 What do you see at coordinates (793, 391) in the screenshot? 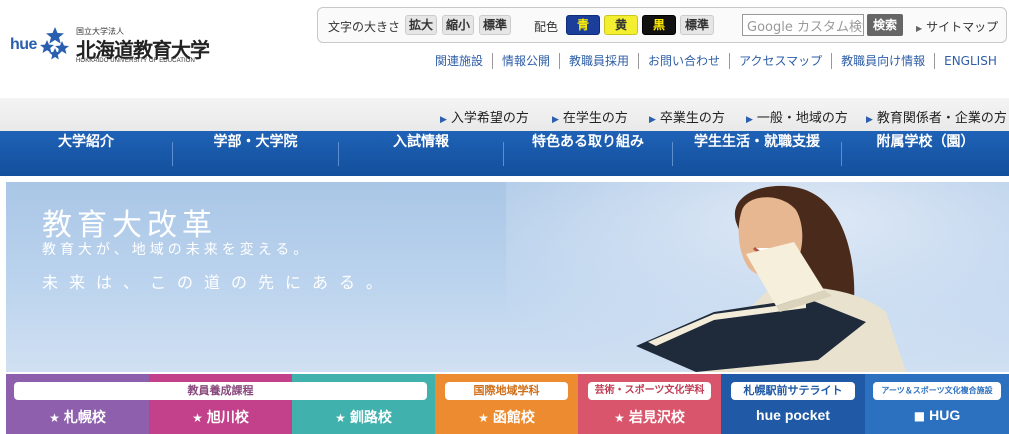
I see `satellite-label: 札幌駅前サテライト` at bounding box center [793, 391].